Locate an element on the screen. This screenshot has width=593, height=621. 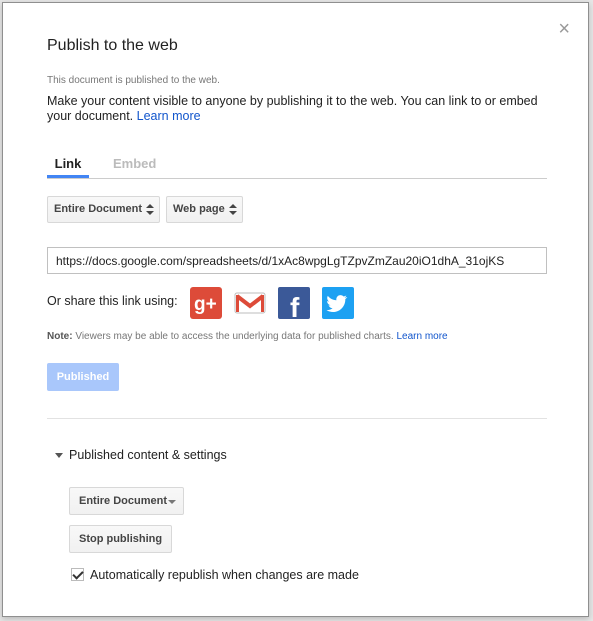
google-plus-icon: g+ is located at coordinates (206, 303).